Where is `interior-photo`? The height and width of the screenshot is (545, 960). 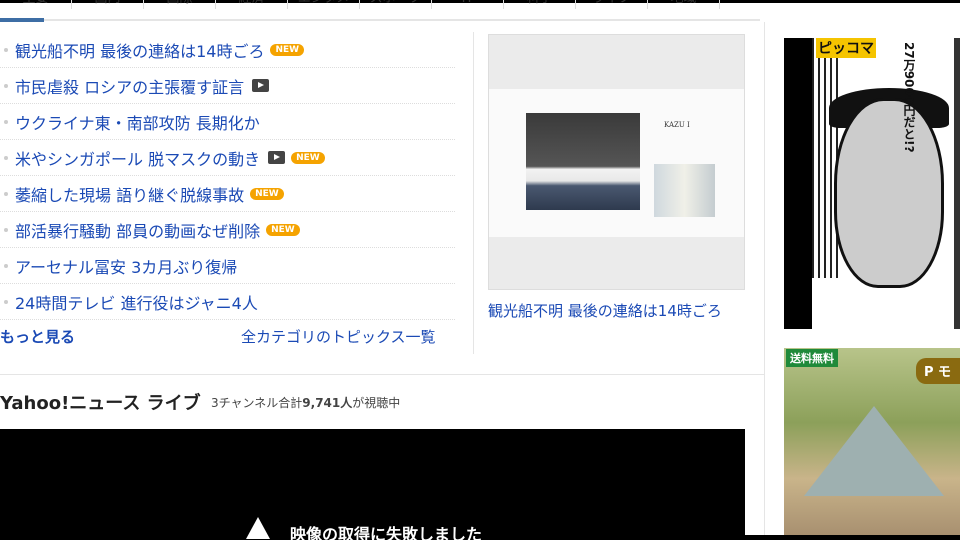 interior-photo is located at coordinates (684, 190).